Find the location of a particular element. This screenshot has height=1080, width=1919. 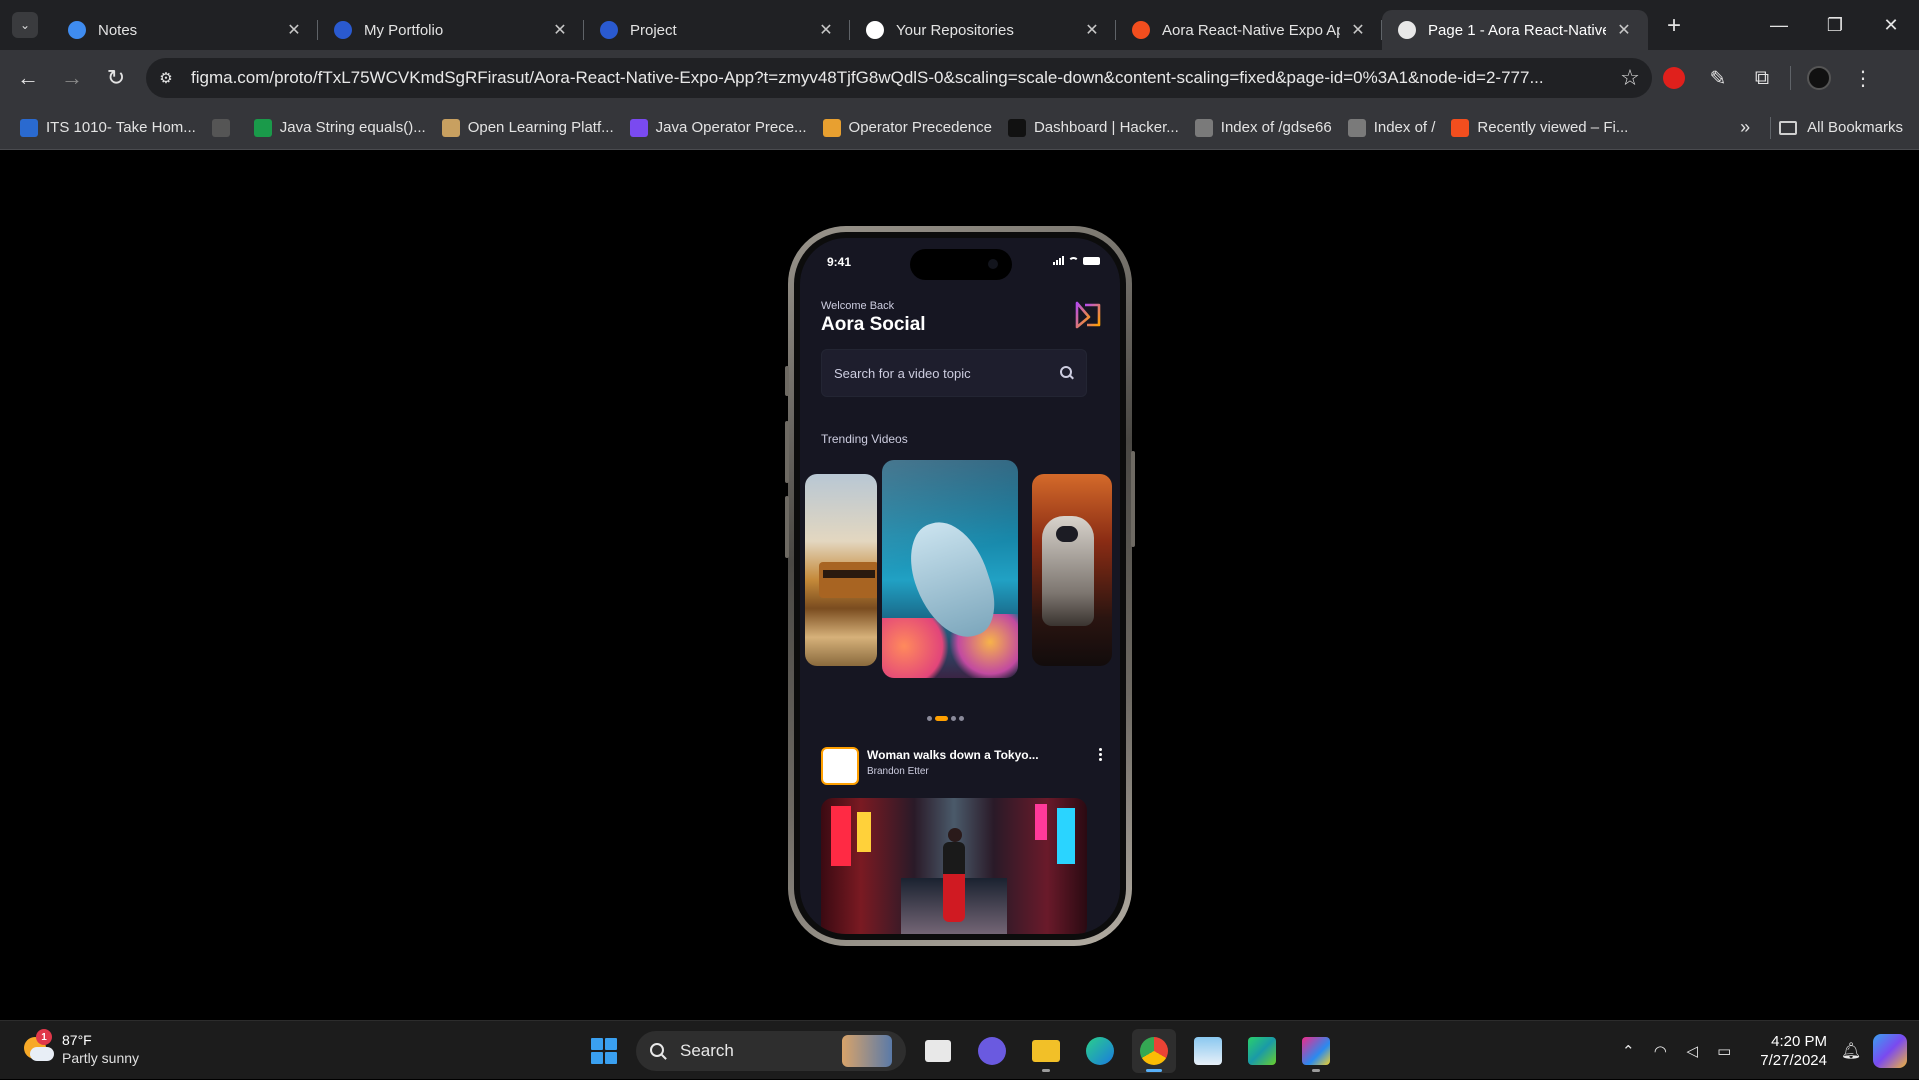

speaker-icon: ◁ is located at coordinates (1692, 1051).